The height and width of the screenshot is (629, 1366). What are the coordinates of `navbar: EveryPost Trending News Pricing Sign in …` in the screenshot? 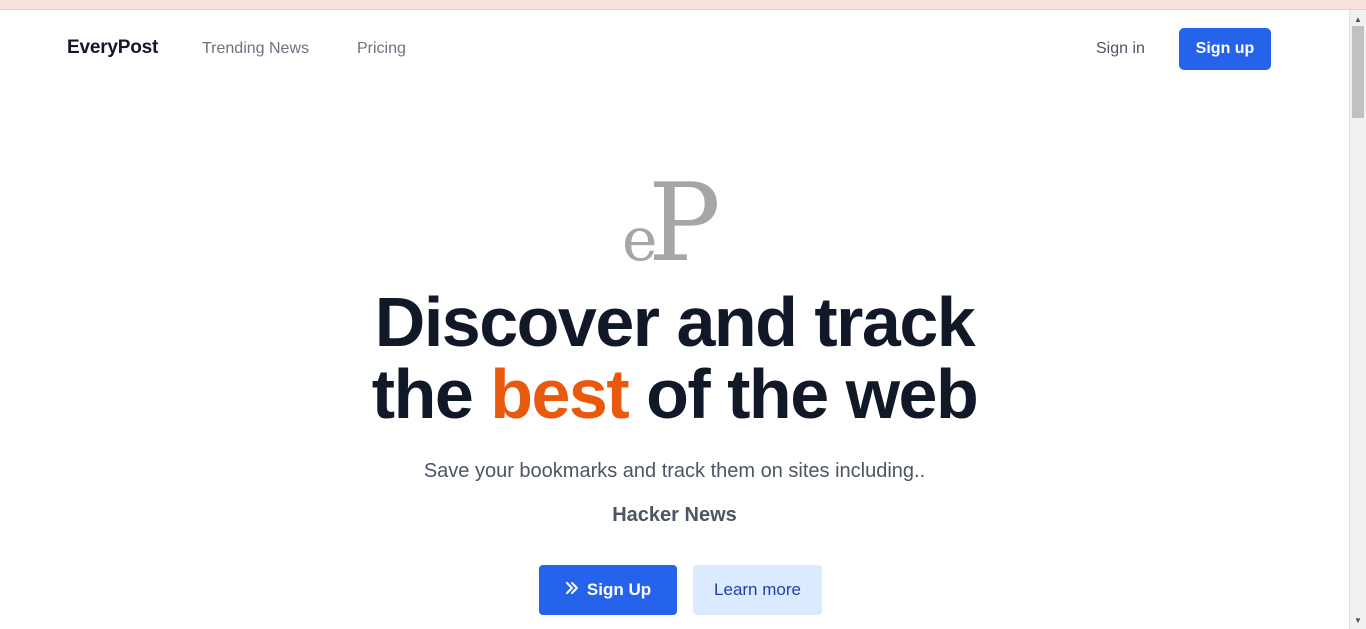 It's located at (674, 50).